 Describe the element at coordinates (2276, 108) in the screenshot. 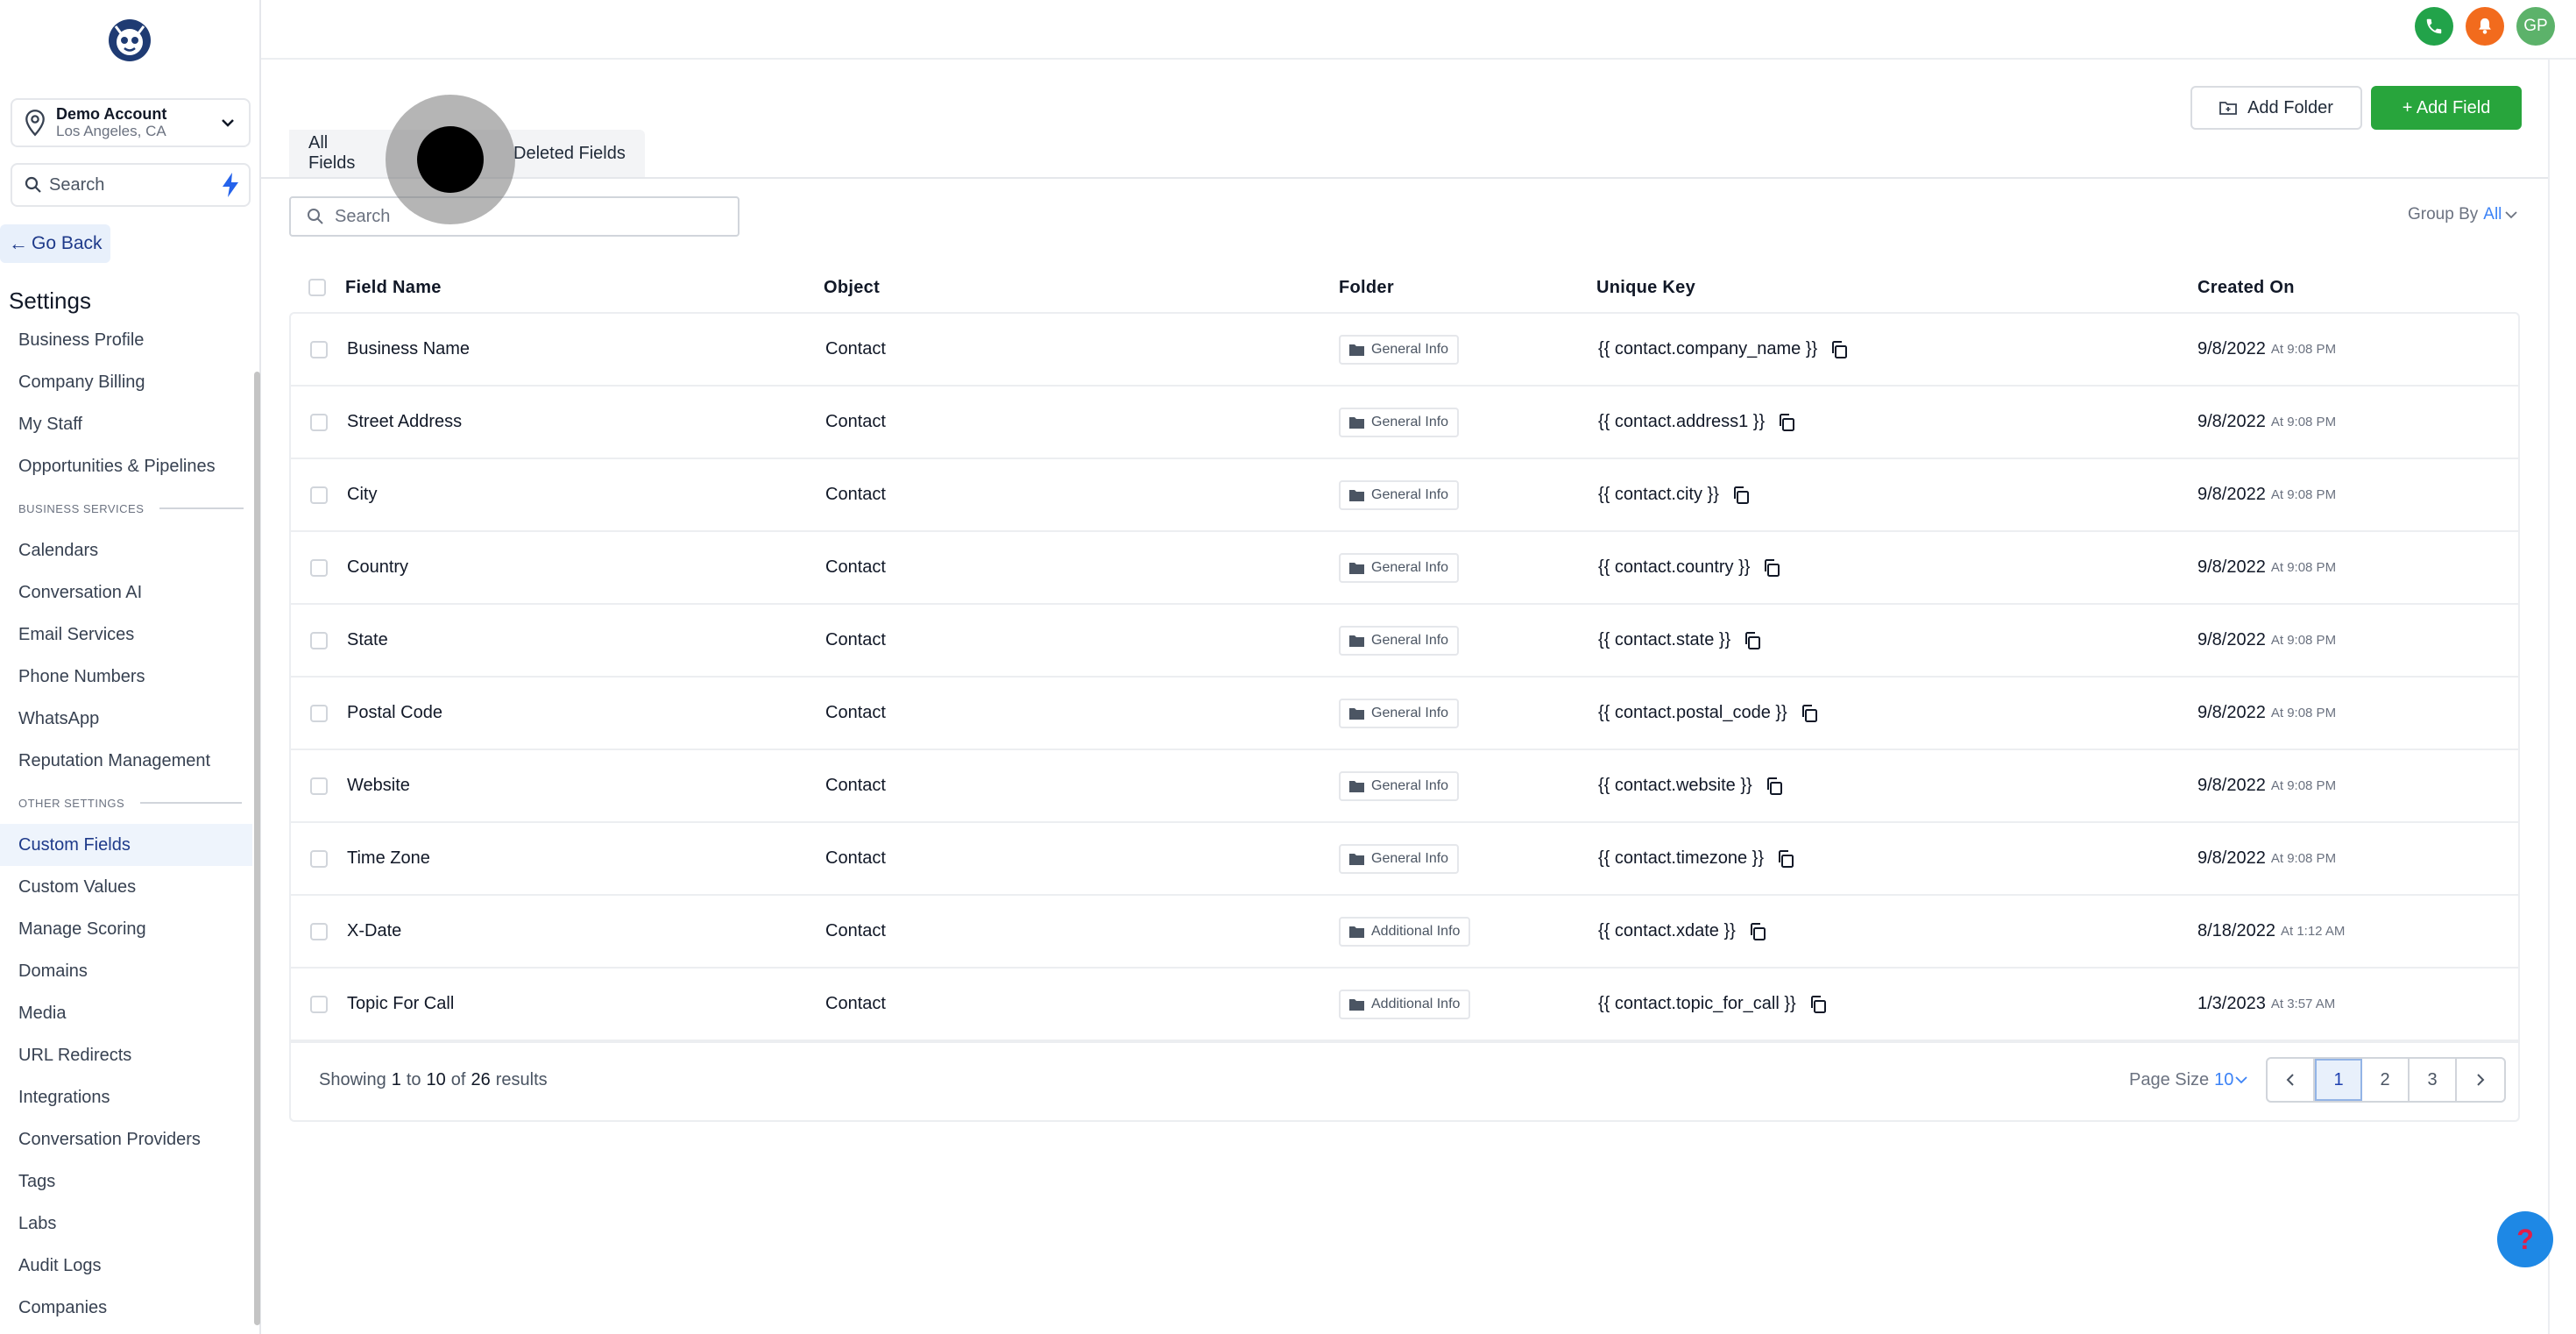

I see `add-folder-button: Add Folder` at that location.